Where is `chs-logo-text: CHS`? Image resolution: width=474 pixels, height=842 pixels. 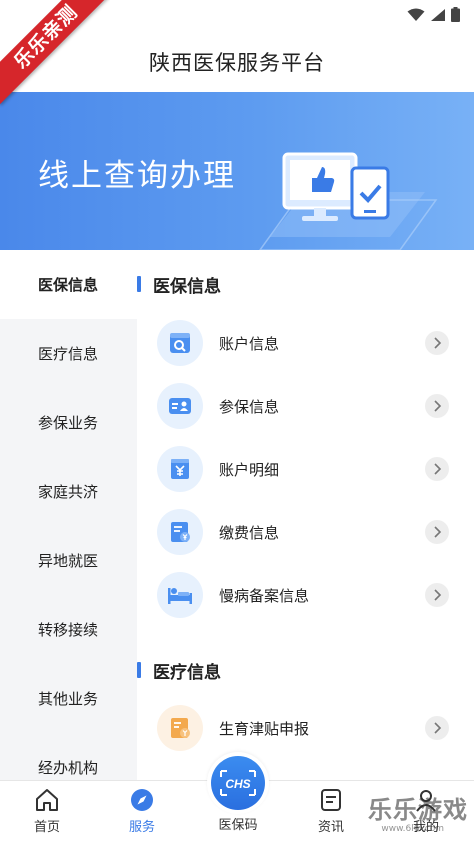 chs-logo-text: CHS is located at coordinates (237, 784).